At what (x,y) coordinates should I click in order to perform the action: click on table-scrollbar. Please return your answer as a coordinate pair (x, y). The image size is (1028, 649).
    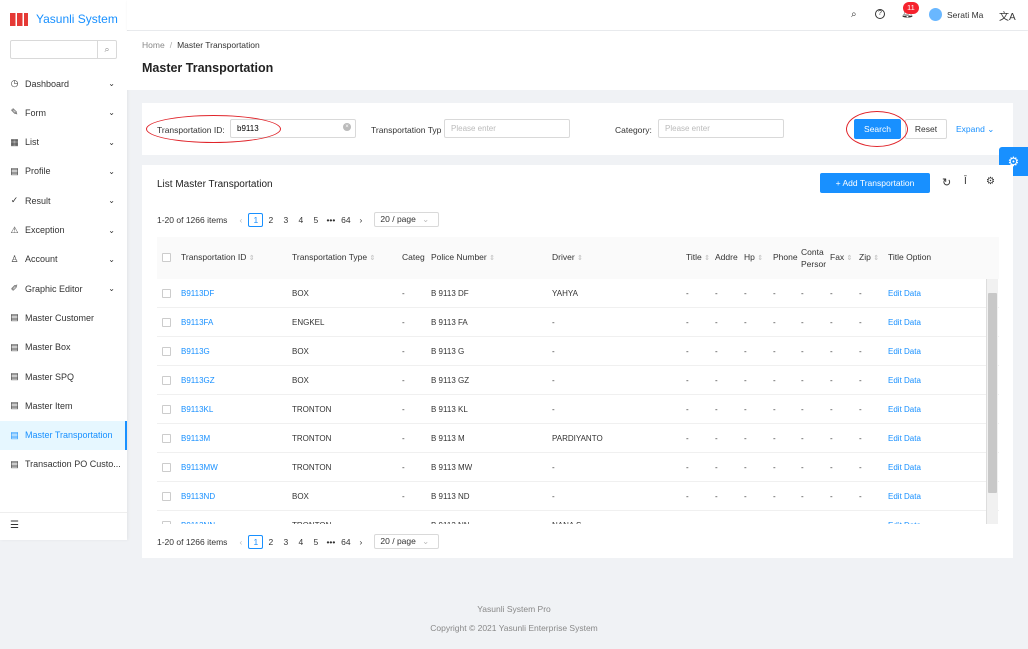
    Looking at the image, I should click on (992, 401).